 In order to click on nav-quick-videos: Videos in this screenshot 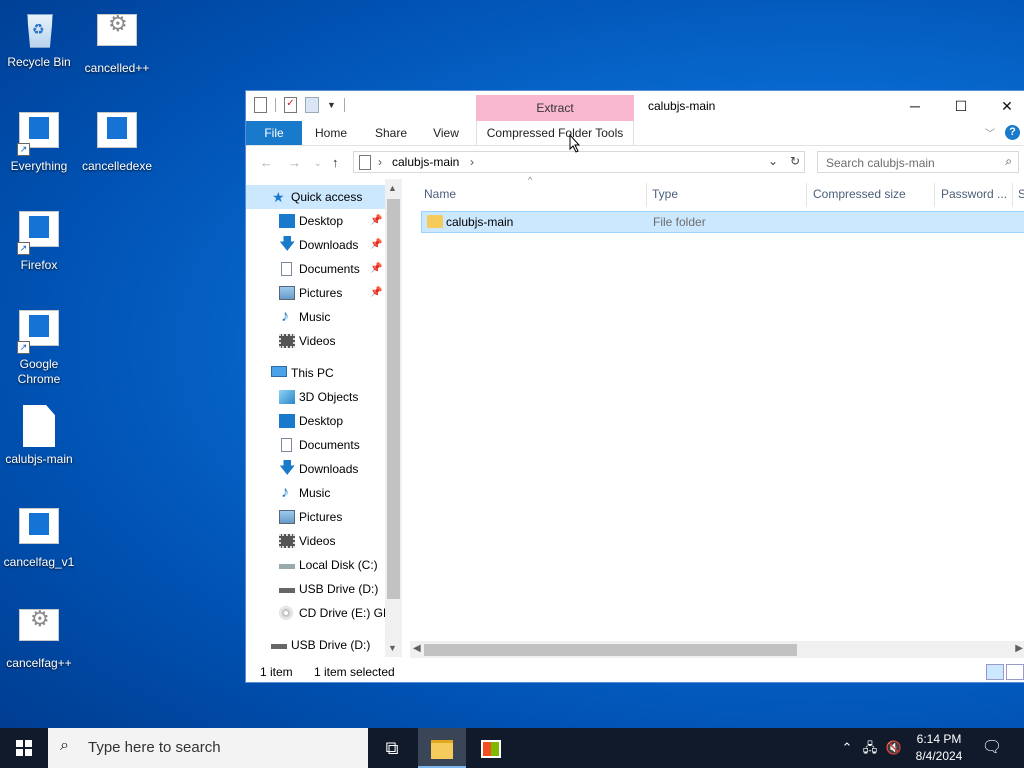, I will do `click(316, 341)`.